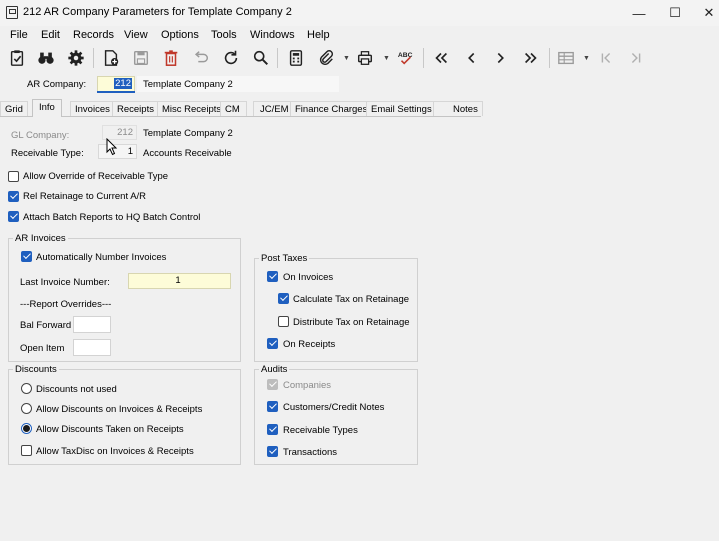  Describe the element at coordinates (93, 35) in the screenshot. I see `menu-records: Records` at that location.